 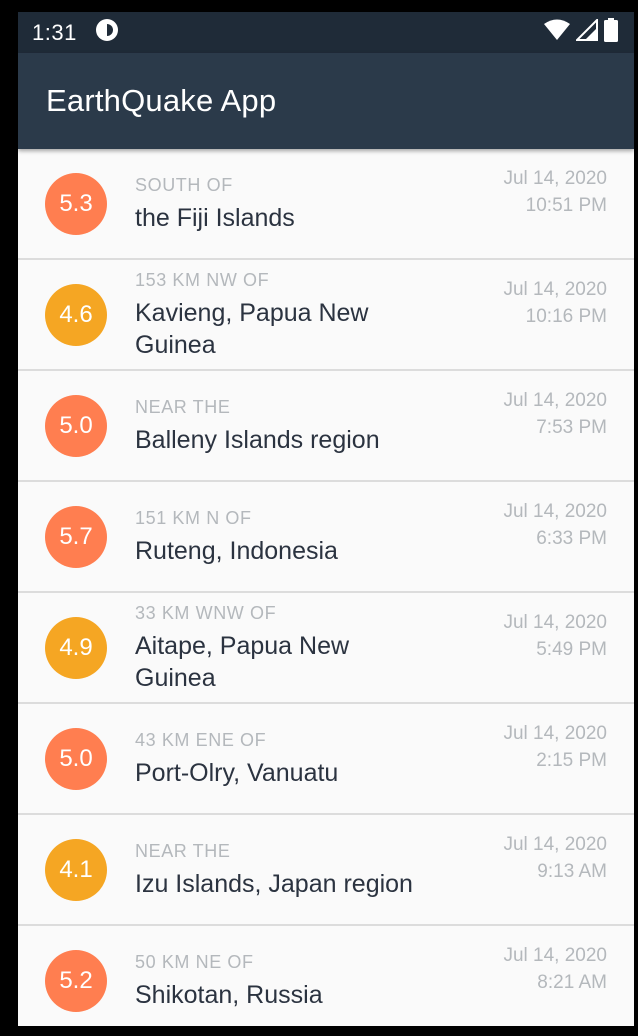 I want to click on datetime-block: Jul 14, 2020 6:33 PM, so click(x=555, y=525).